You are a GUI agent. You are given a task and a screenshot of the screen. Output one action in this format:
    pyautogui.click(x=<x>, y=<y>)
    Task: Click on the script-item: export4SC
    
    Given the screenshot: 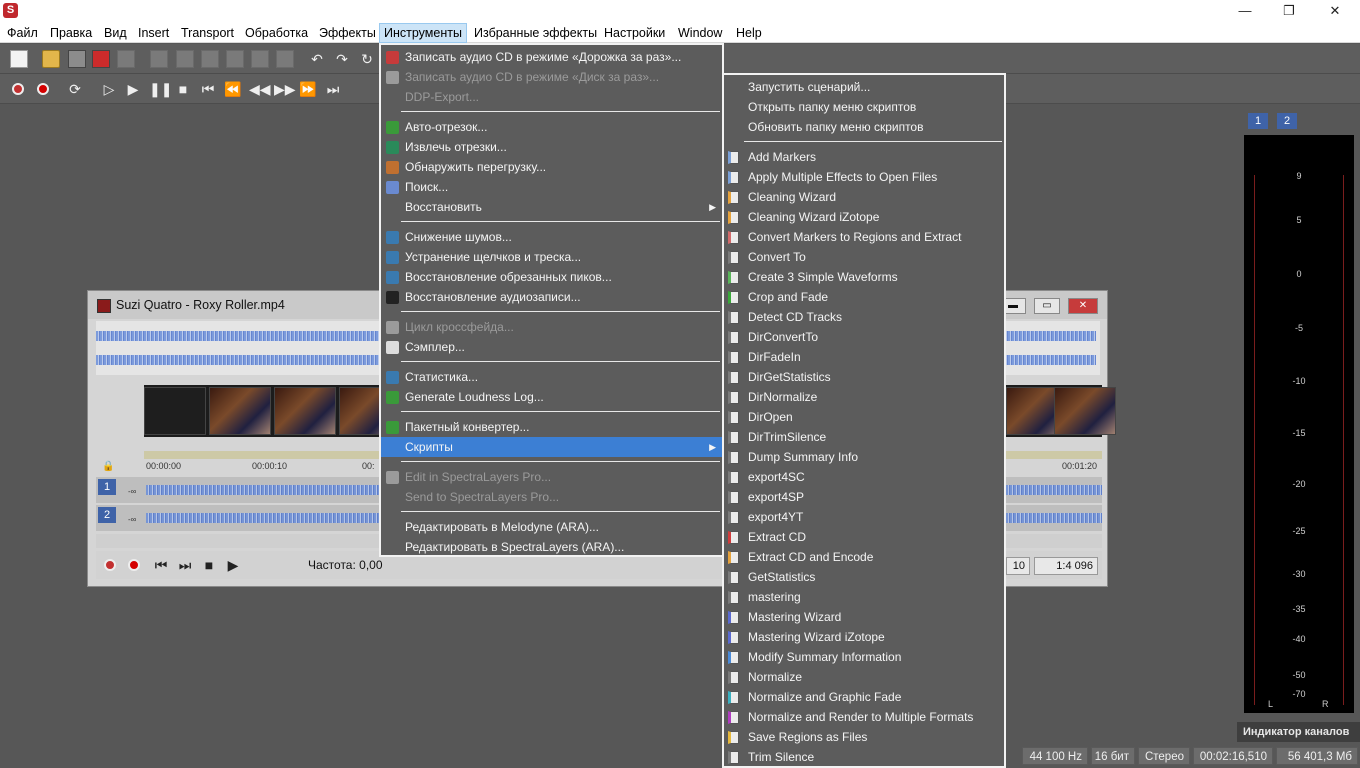 What is the action you would take?
    pyautogui.click(x=864, y=477)
    